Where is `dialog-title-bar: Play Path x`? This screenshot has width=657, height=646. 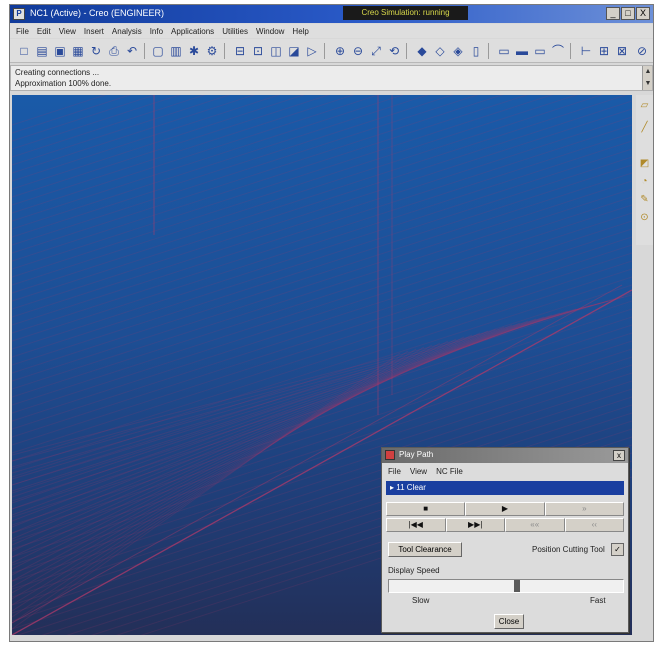 dialog-title-bar: Play Path x is located at coordinates (505, 455).